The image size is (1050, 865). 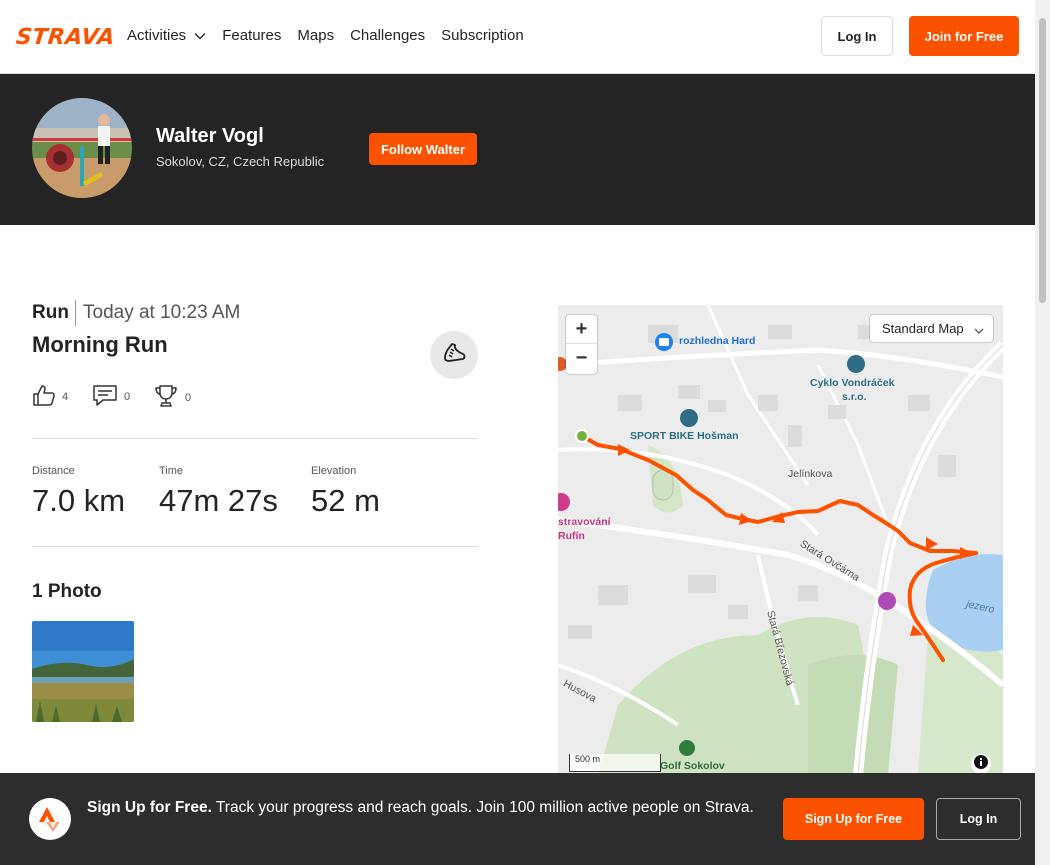 I want to click on achievements-button: 0, so click(x=172, y=397).